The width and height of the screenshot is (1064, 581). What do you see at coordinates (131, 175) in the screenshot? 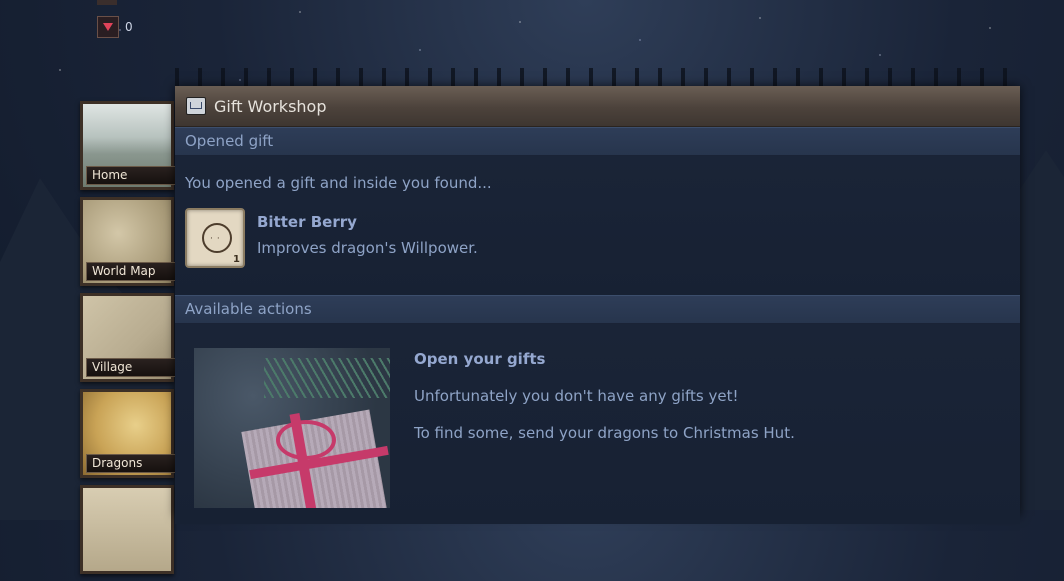
I see `nav-home-label: Home` at bounding box center [131, 175].